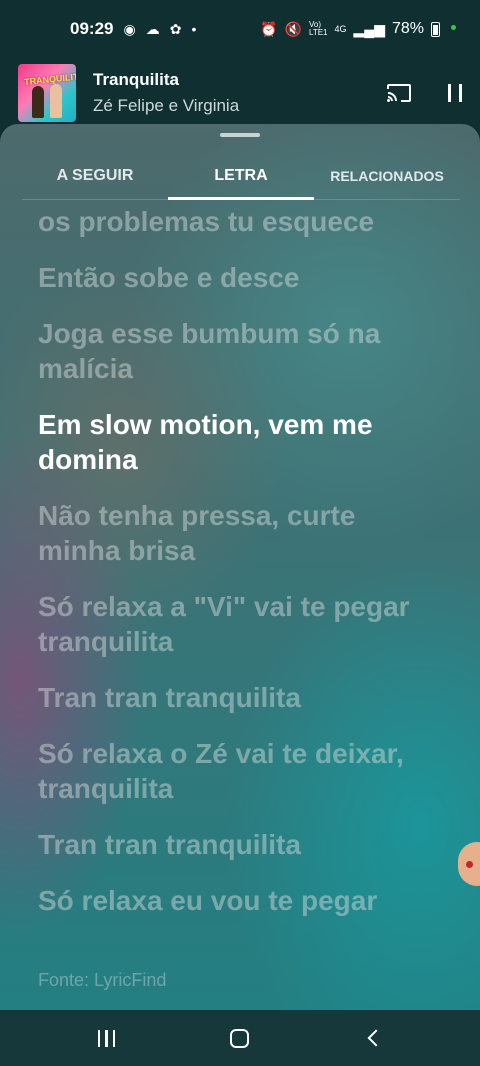 This screenshot has width=480, height=1066. What do you see at coordinates (293, 29) in the screenshot?
I see `mute-icon: 🔇` at bounding box center [293, 29].